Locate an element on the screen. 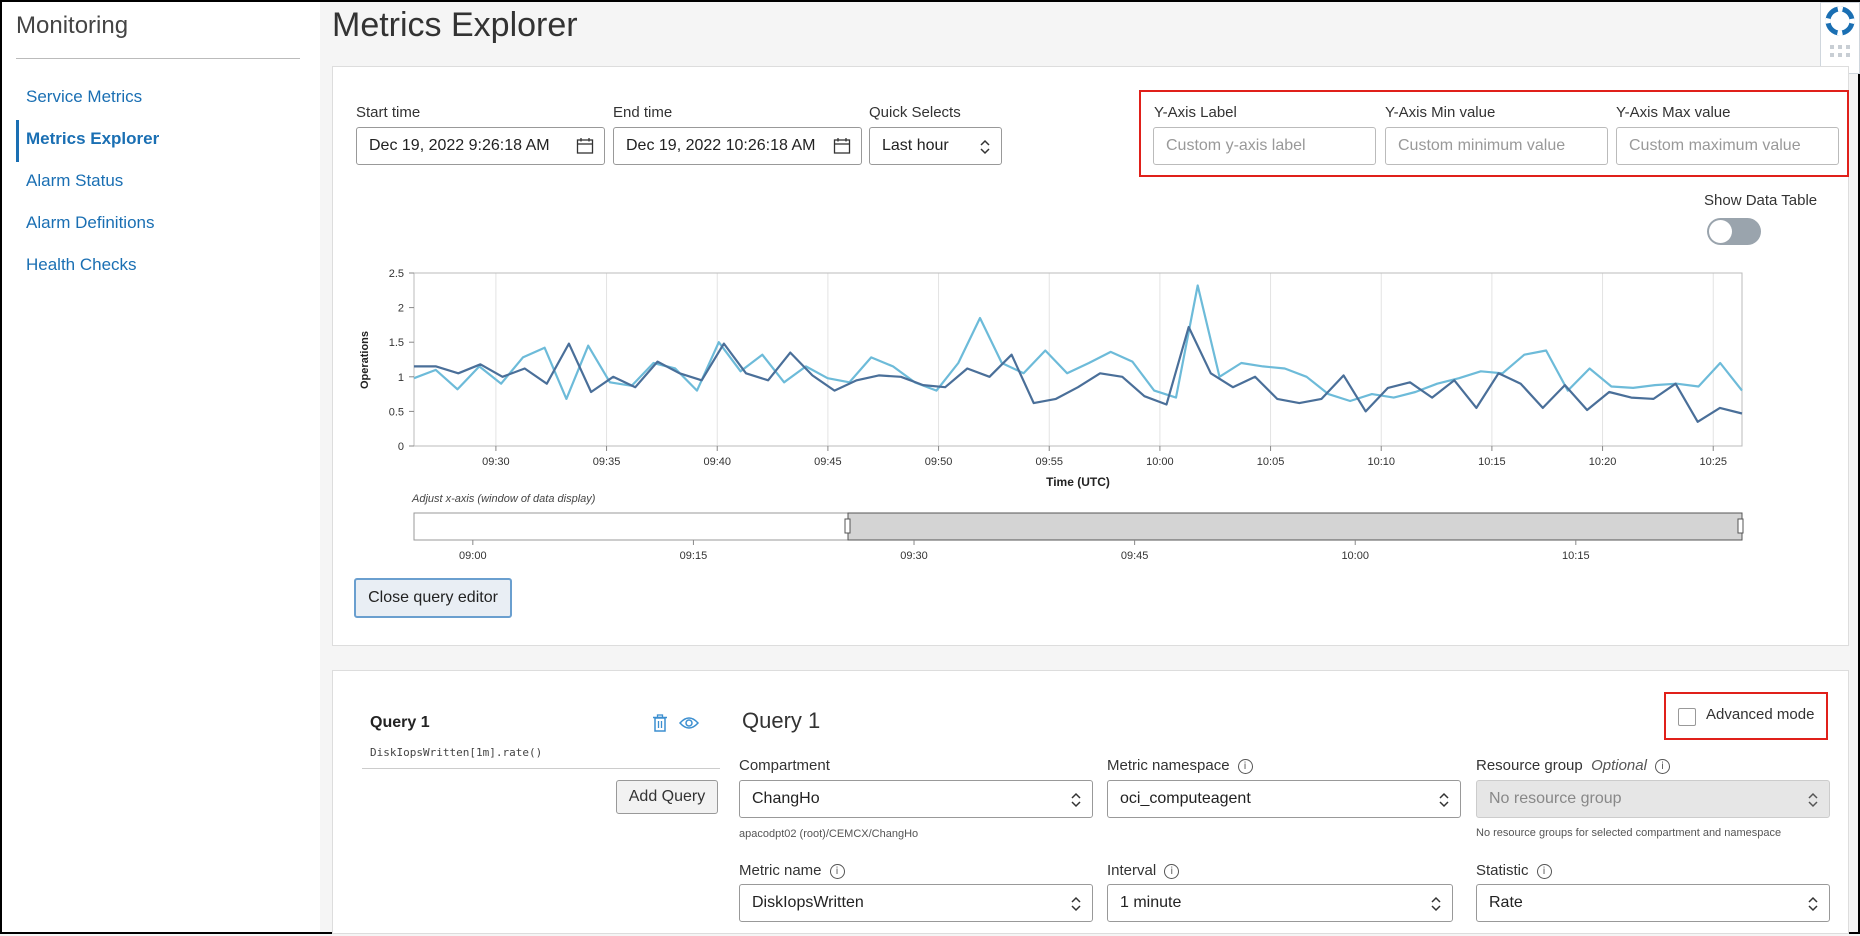 The height and width of the screenshot is (936, 1860). sidebar-item-service-metrics: Service Metrics is located at coordinates (87, 99).